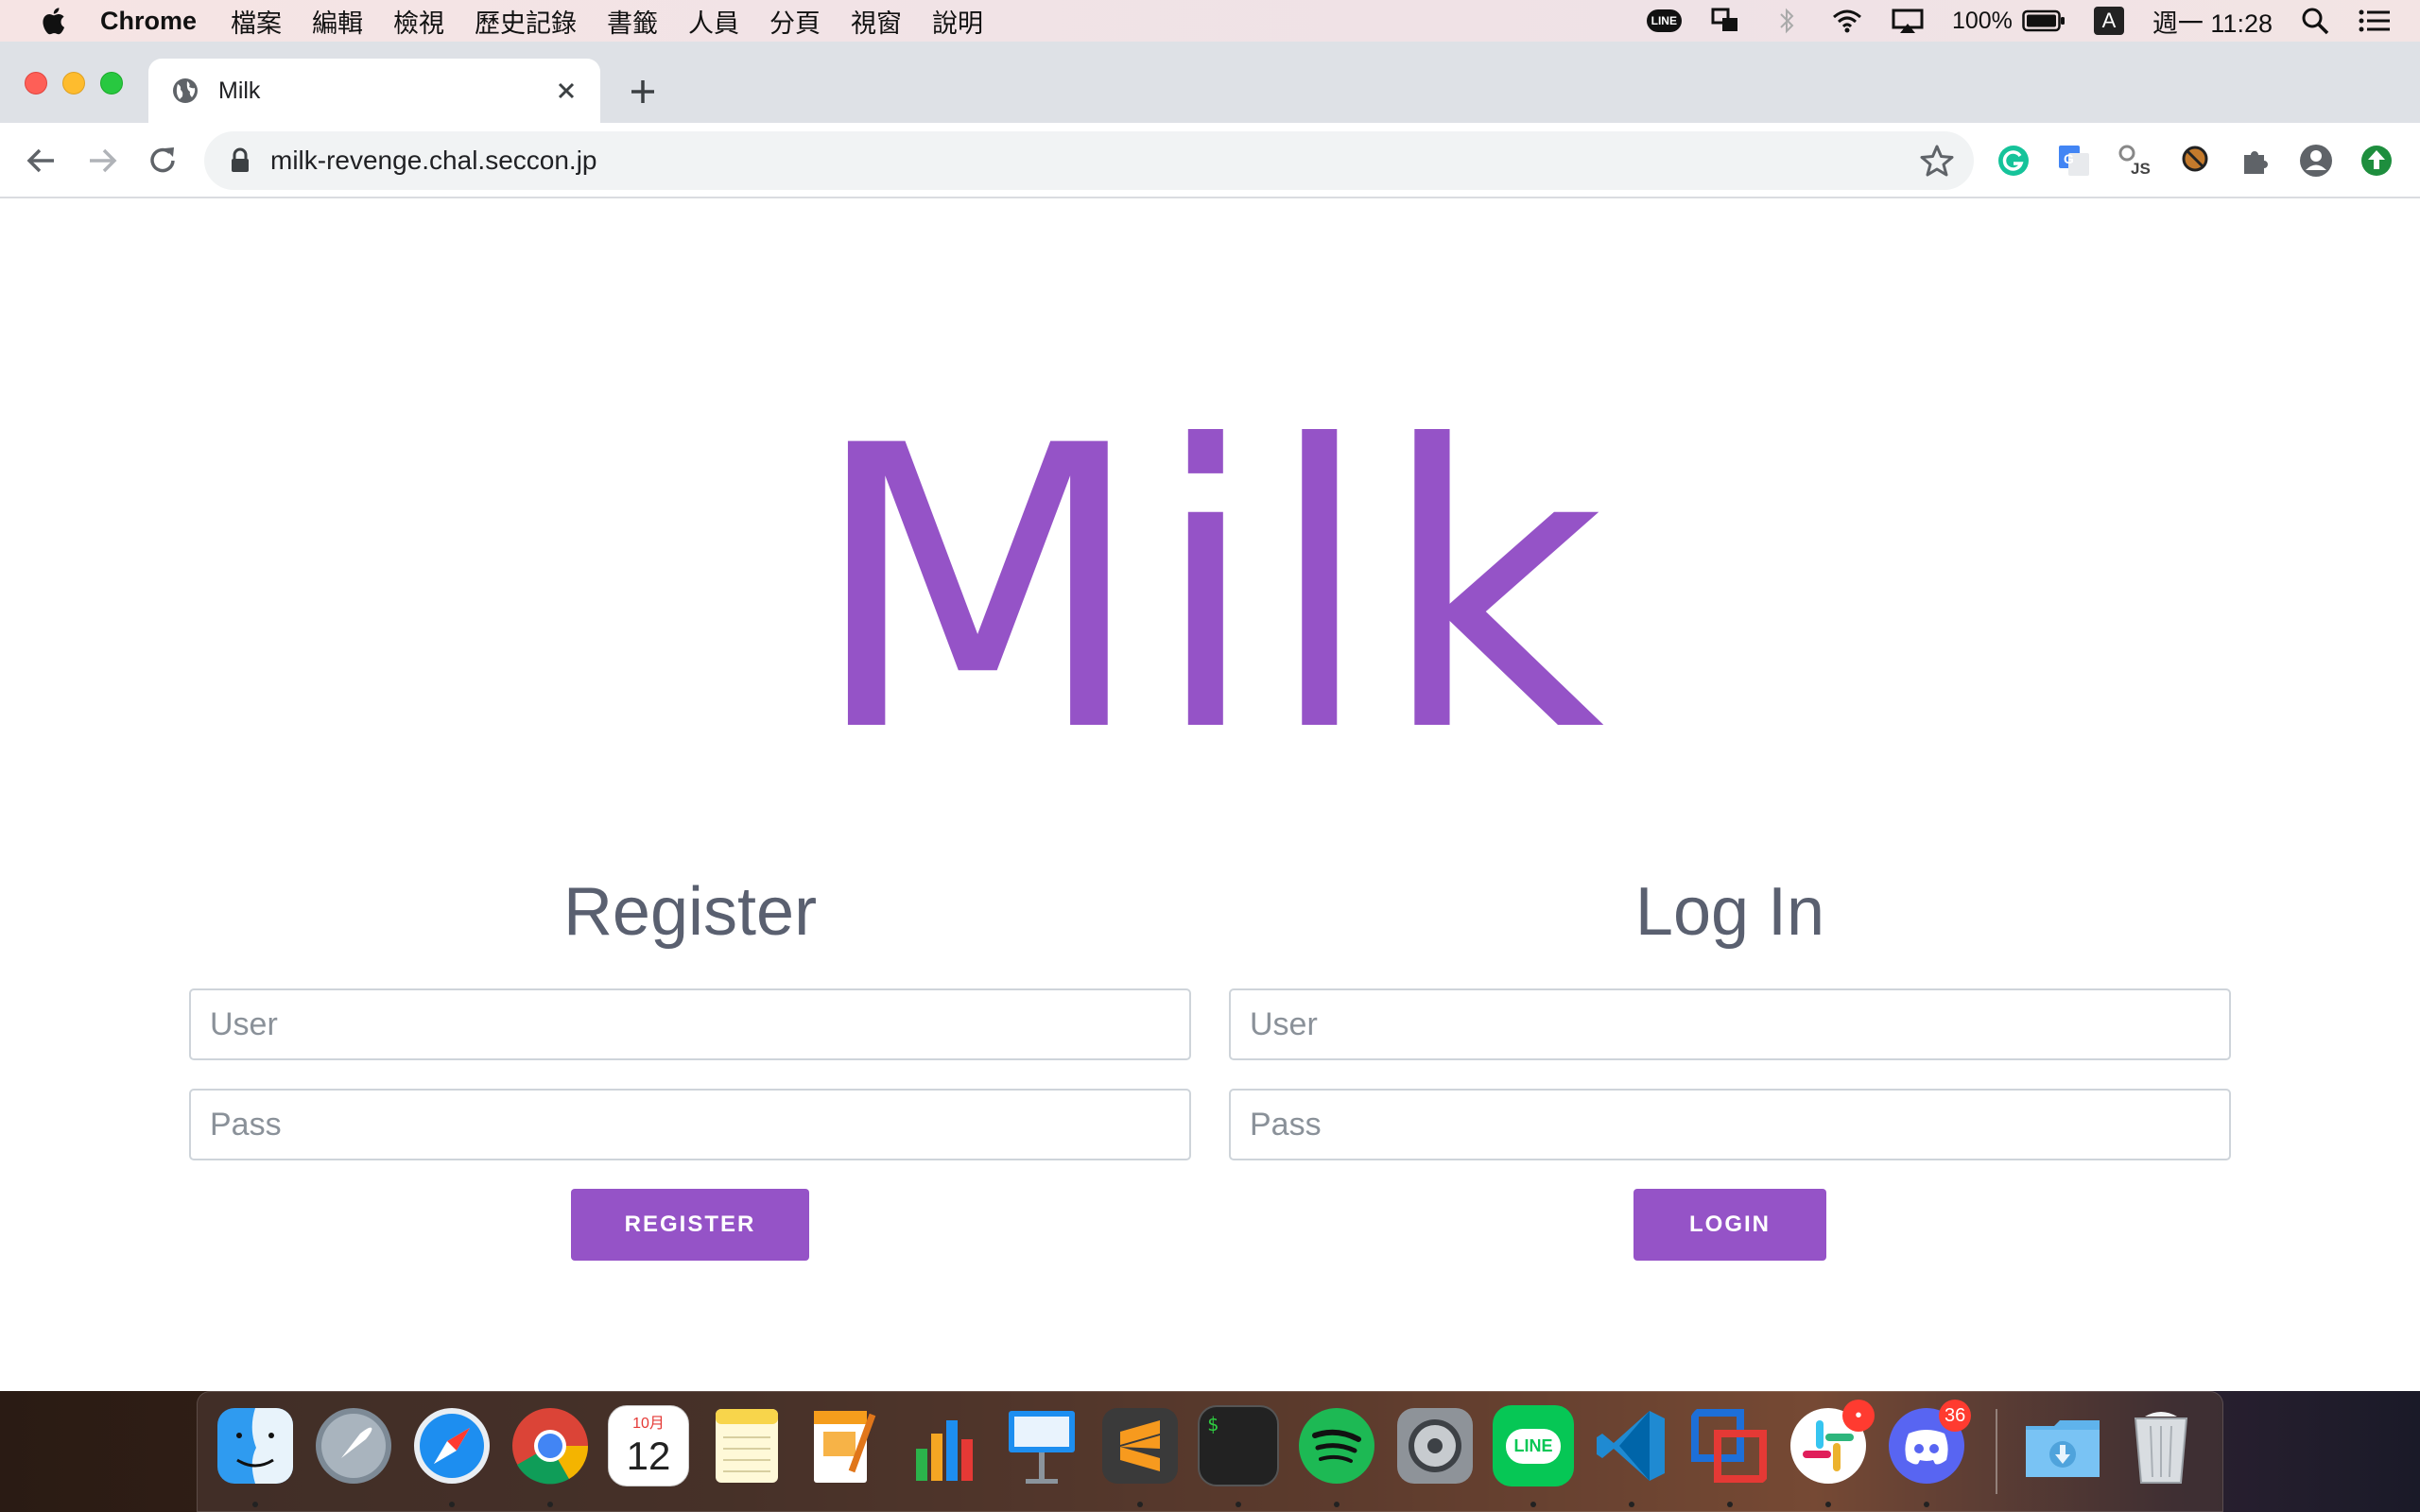 Image resolution: width=2420 pixels, height=1512 pixels. I want to click on vmware-icon, so click(1730, 1445).